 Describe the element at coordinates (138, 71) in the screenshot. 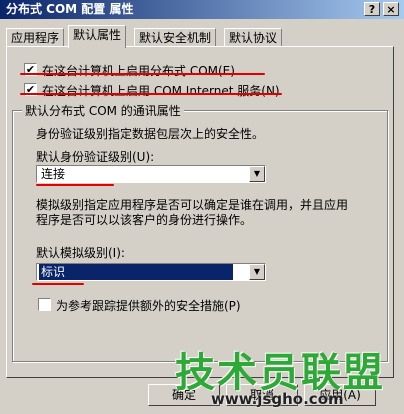

I see `enable-dcom-label: 在这台计算机上启用分布式 COM(E)` at that location.